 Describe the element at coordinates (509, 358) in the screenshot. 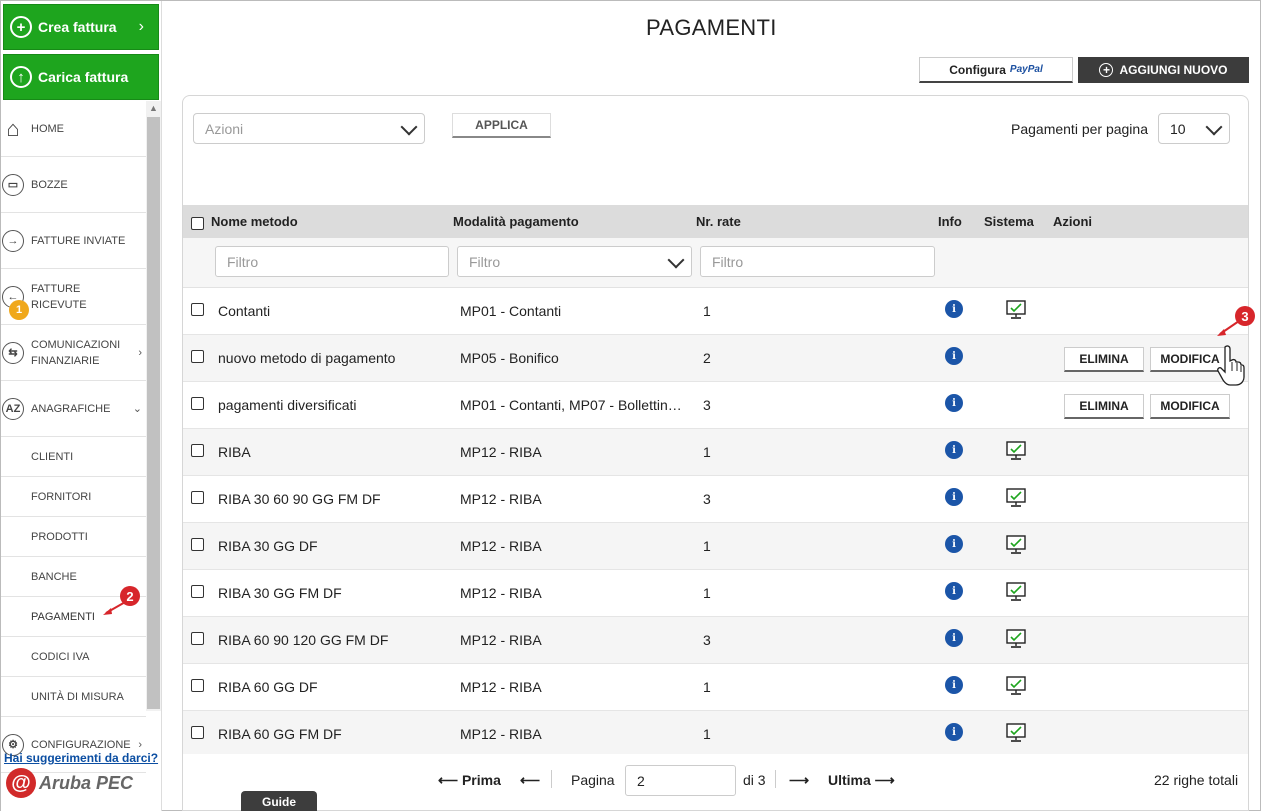

I see `cell-modalita: MP05 - Bonifico` at that location.